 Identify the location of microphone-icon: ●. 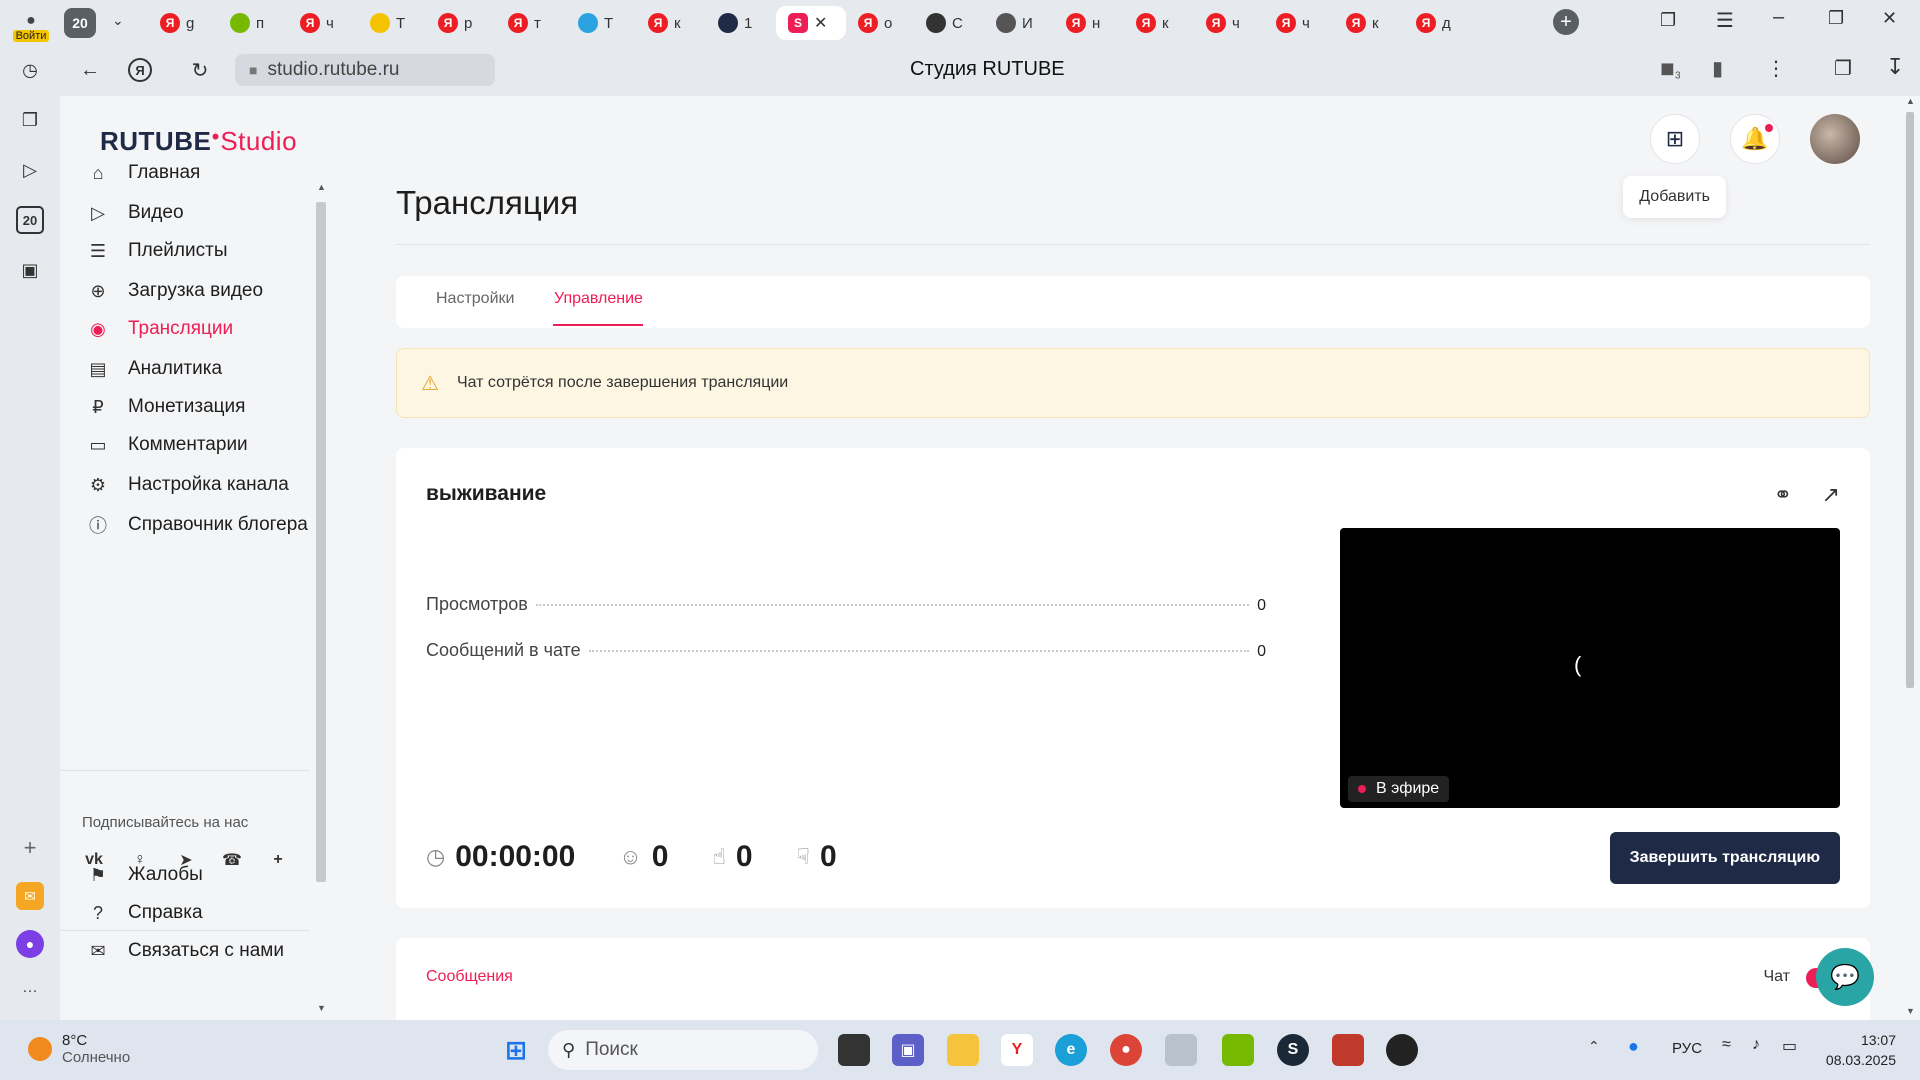
(1633, 1046).